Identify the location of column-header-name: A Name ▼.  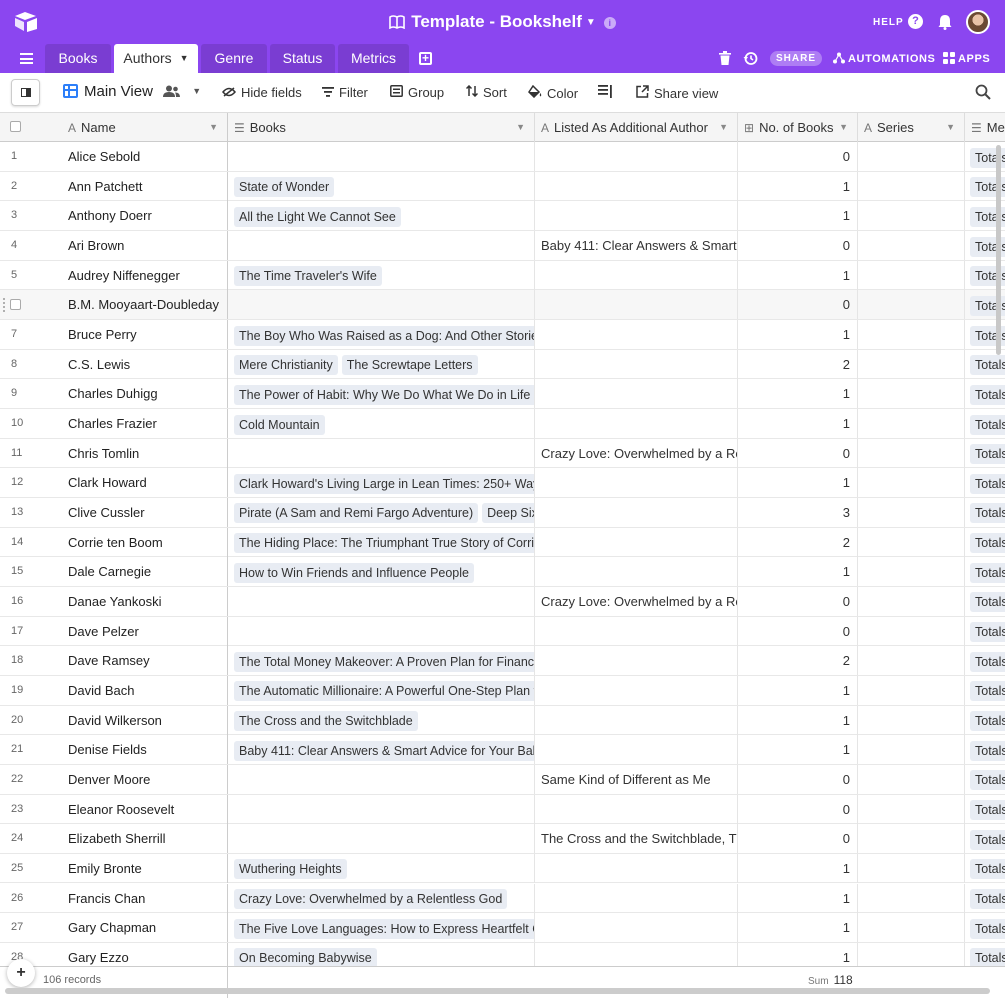
(134, 127).